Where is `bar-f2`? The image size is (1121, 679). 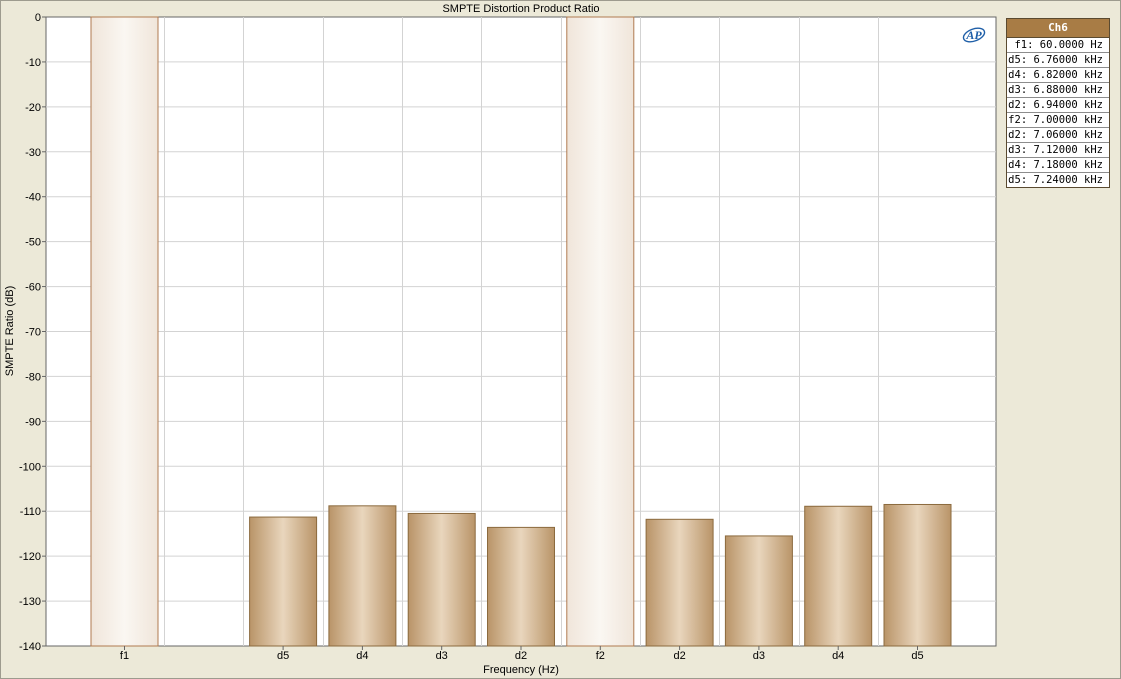
bar-f2 is located at coordinates (600, 331).